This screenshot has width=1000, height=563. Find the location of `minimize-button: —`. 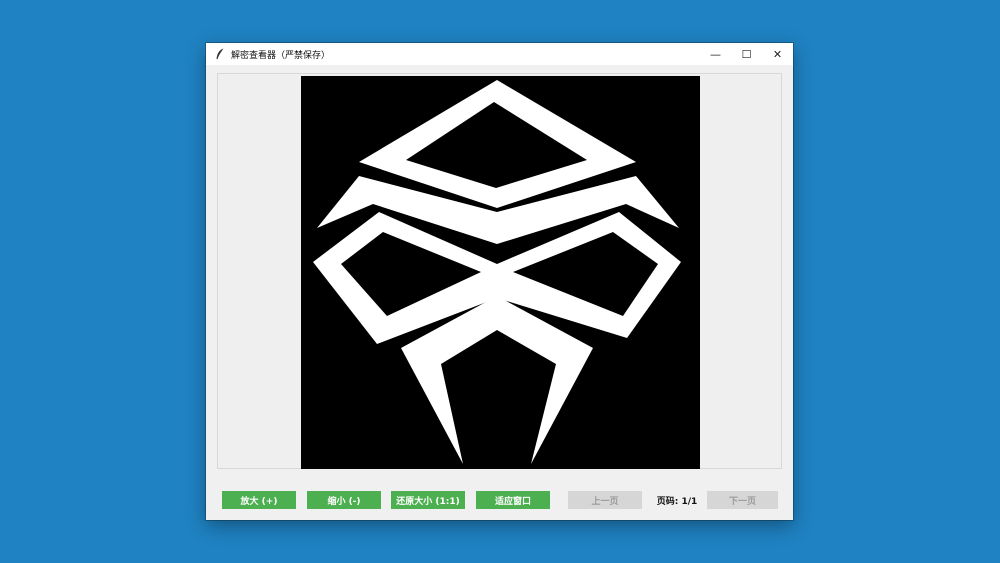

minimize-button: — is located at coordinates (715, 54).